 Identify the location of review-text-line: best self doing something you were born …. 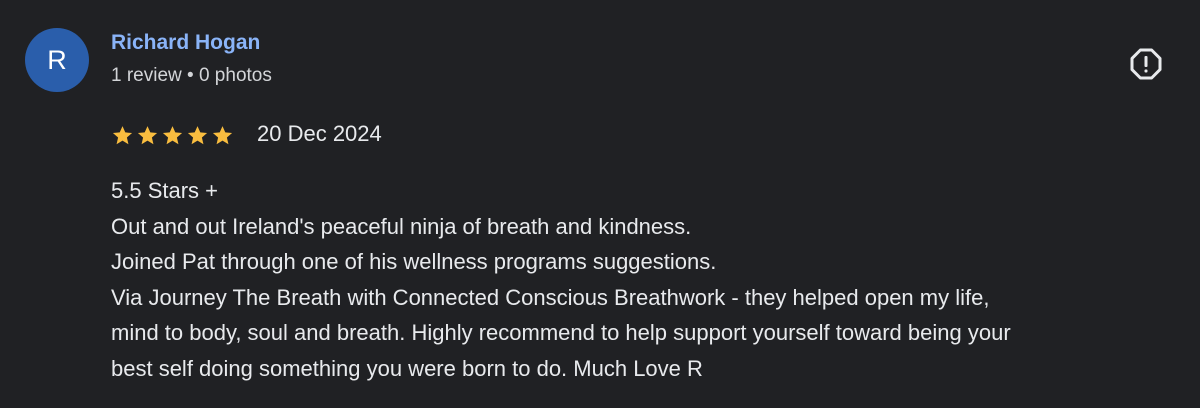
(407, 368).